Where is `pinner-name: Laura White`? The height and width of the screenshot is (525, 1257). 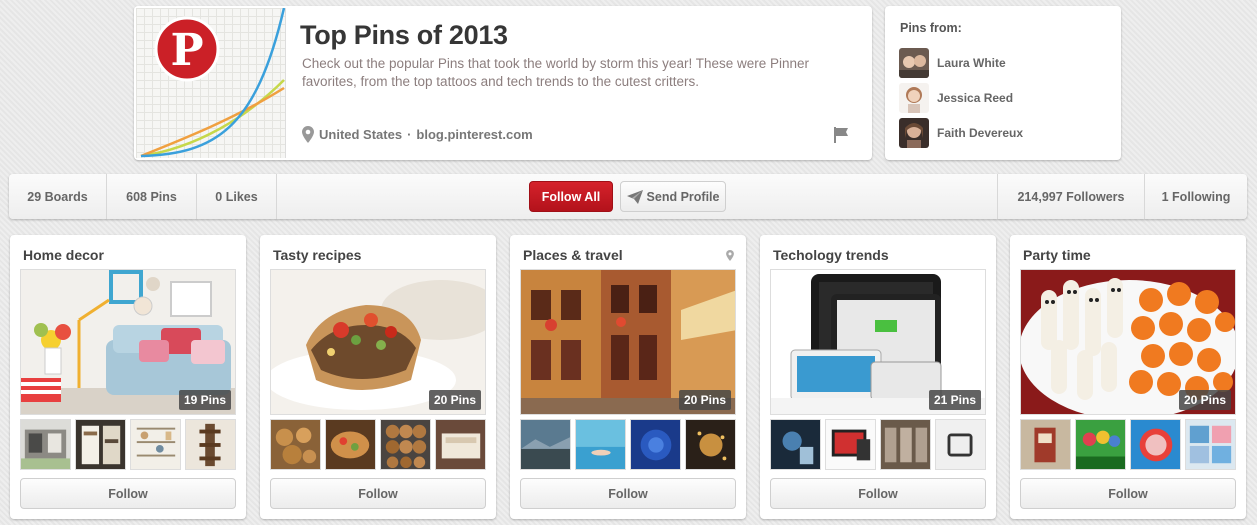 pinner-name: Laura White is located at coordinates (971, 63).